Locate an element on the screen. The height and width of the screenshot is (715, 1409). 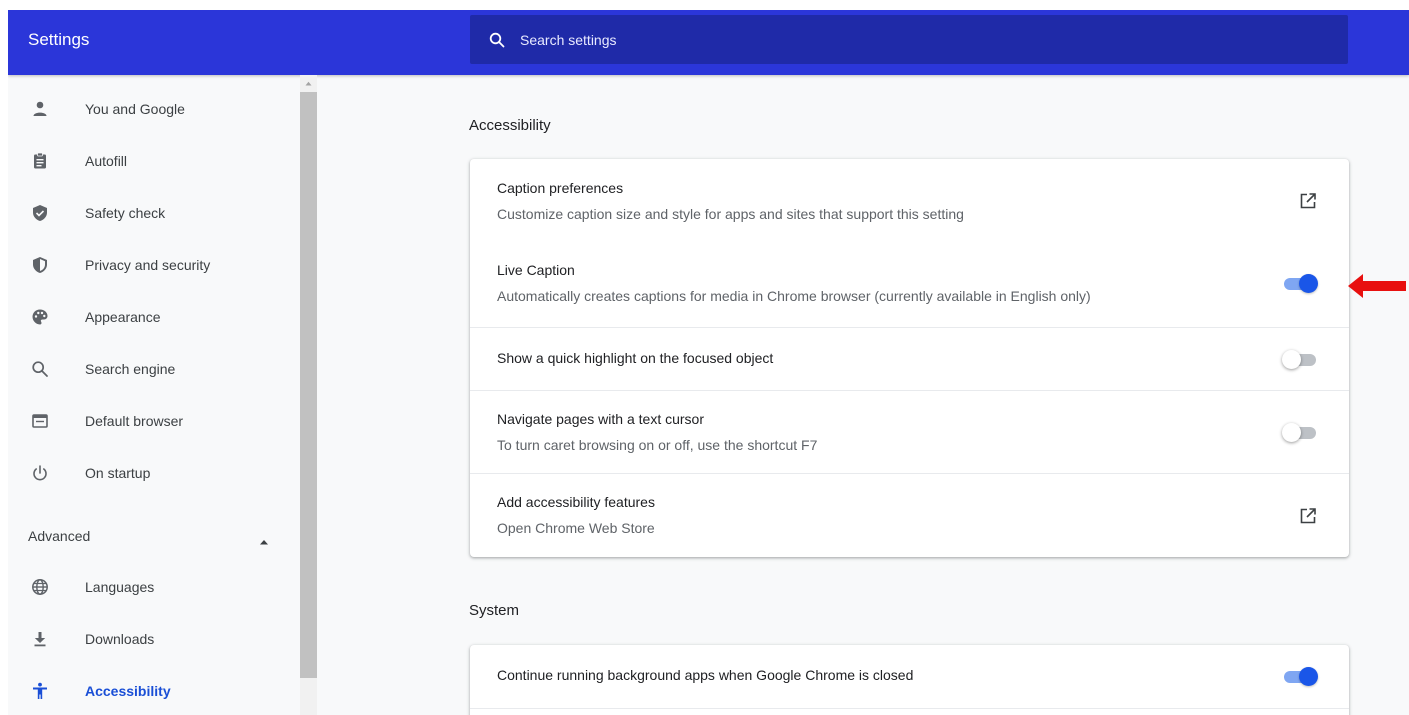
setting-title: Navigate pages with a text cursor is located at coordinates (600, 419).